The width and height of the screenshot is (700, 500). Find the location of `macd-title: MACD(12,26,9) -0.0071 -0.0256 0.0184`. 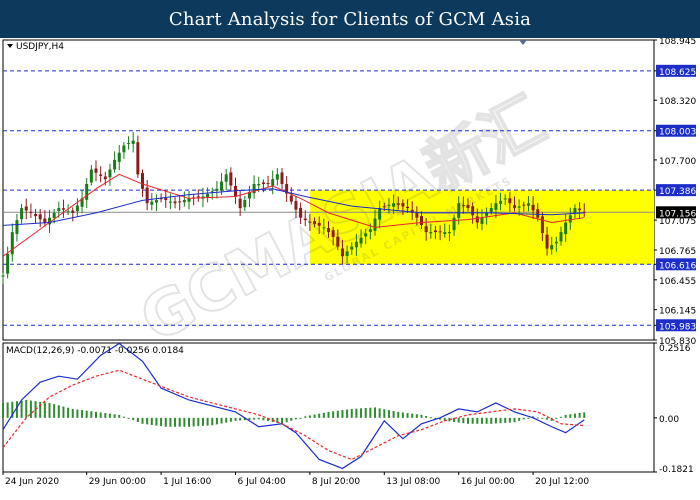

macd-title: MACD(12,26,9) -0.0071 -0.0256 0.0184 is located at coordinates (95, 351).